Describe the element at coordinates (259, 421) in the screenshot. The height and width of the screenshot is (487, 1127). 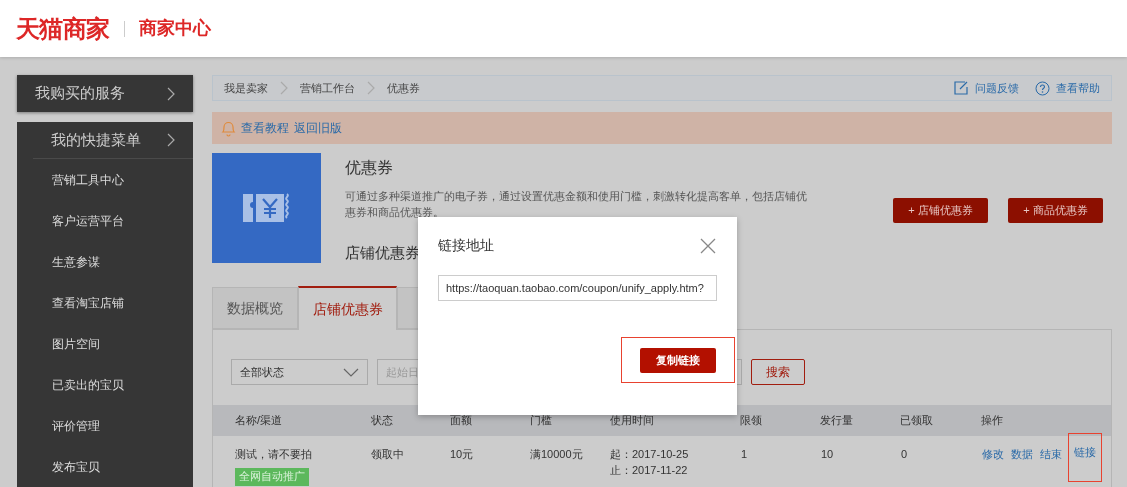
I see `column-header: 名称/渠道` at that location.